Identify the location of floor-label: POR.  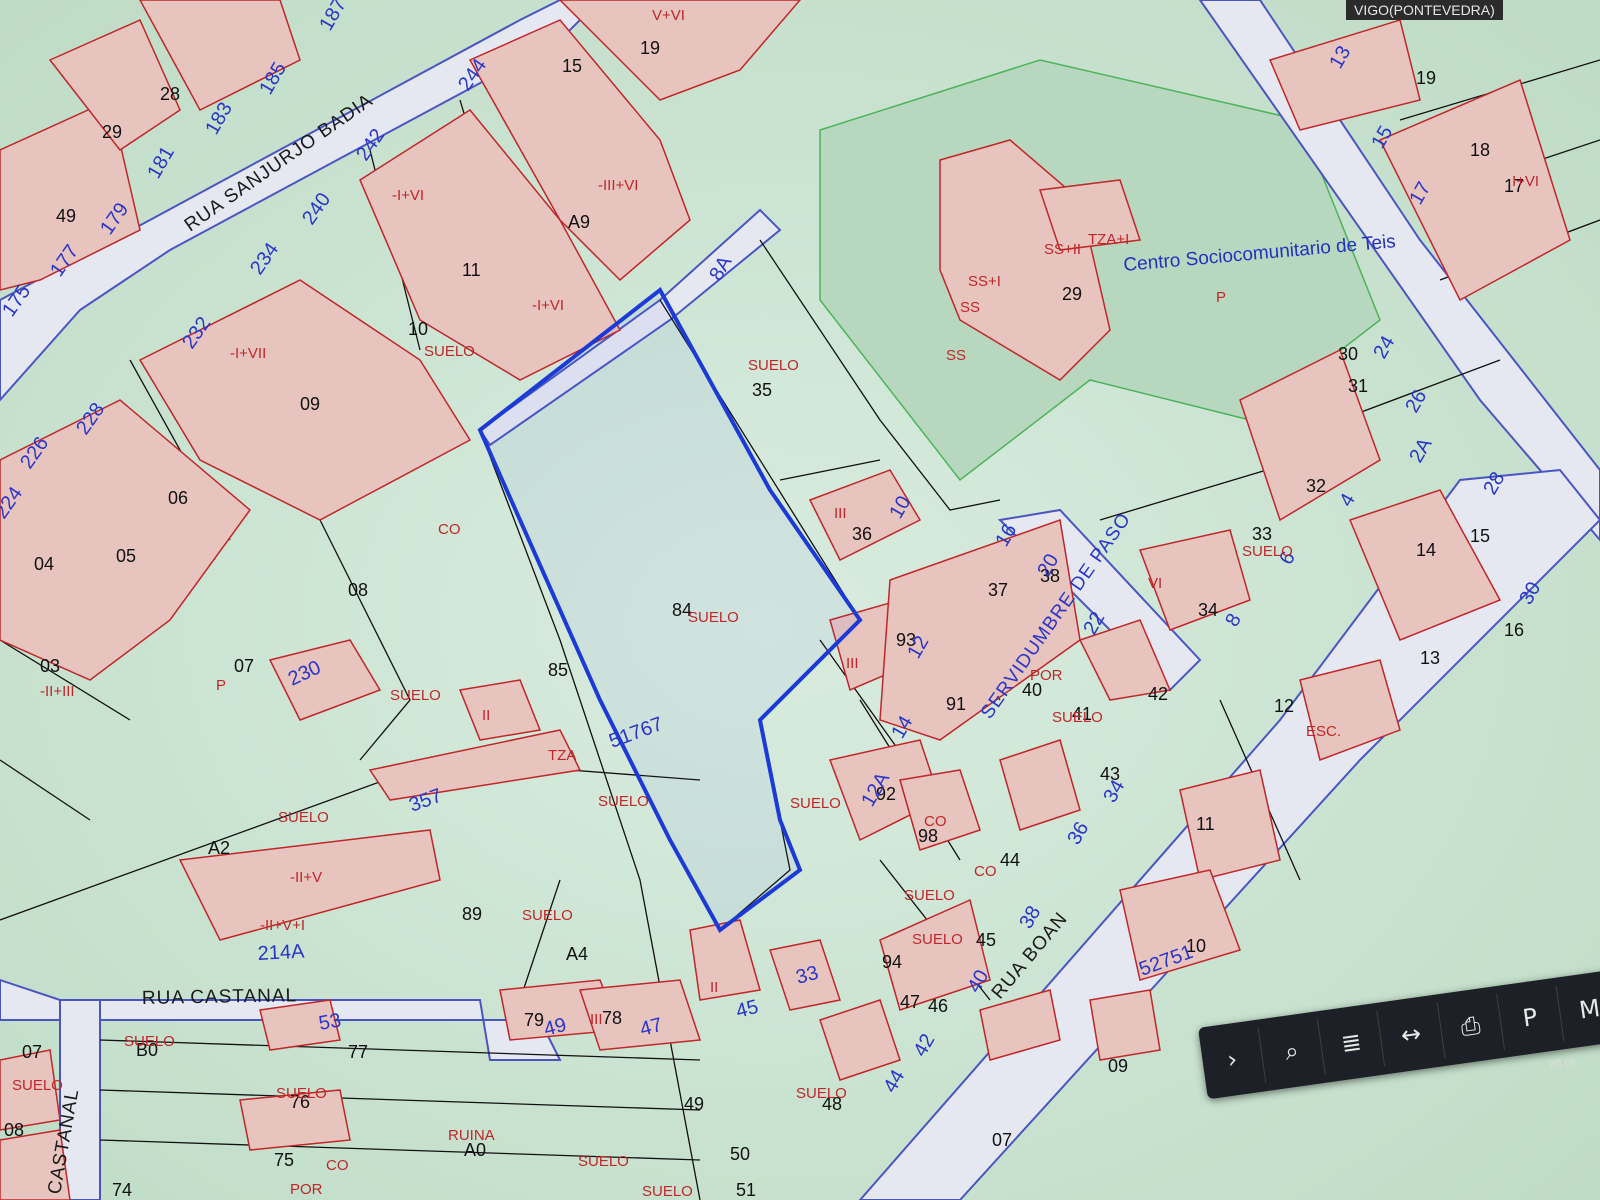
(306, 1189).